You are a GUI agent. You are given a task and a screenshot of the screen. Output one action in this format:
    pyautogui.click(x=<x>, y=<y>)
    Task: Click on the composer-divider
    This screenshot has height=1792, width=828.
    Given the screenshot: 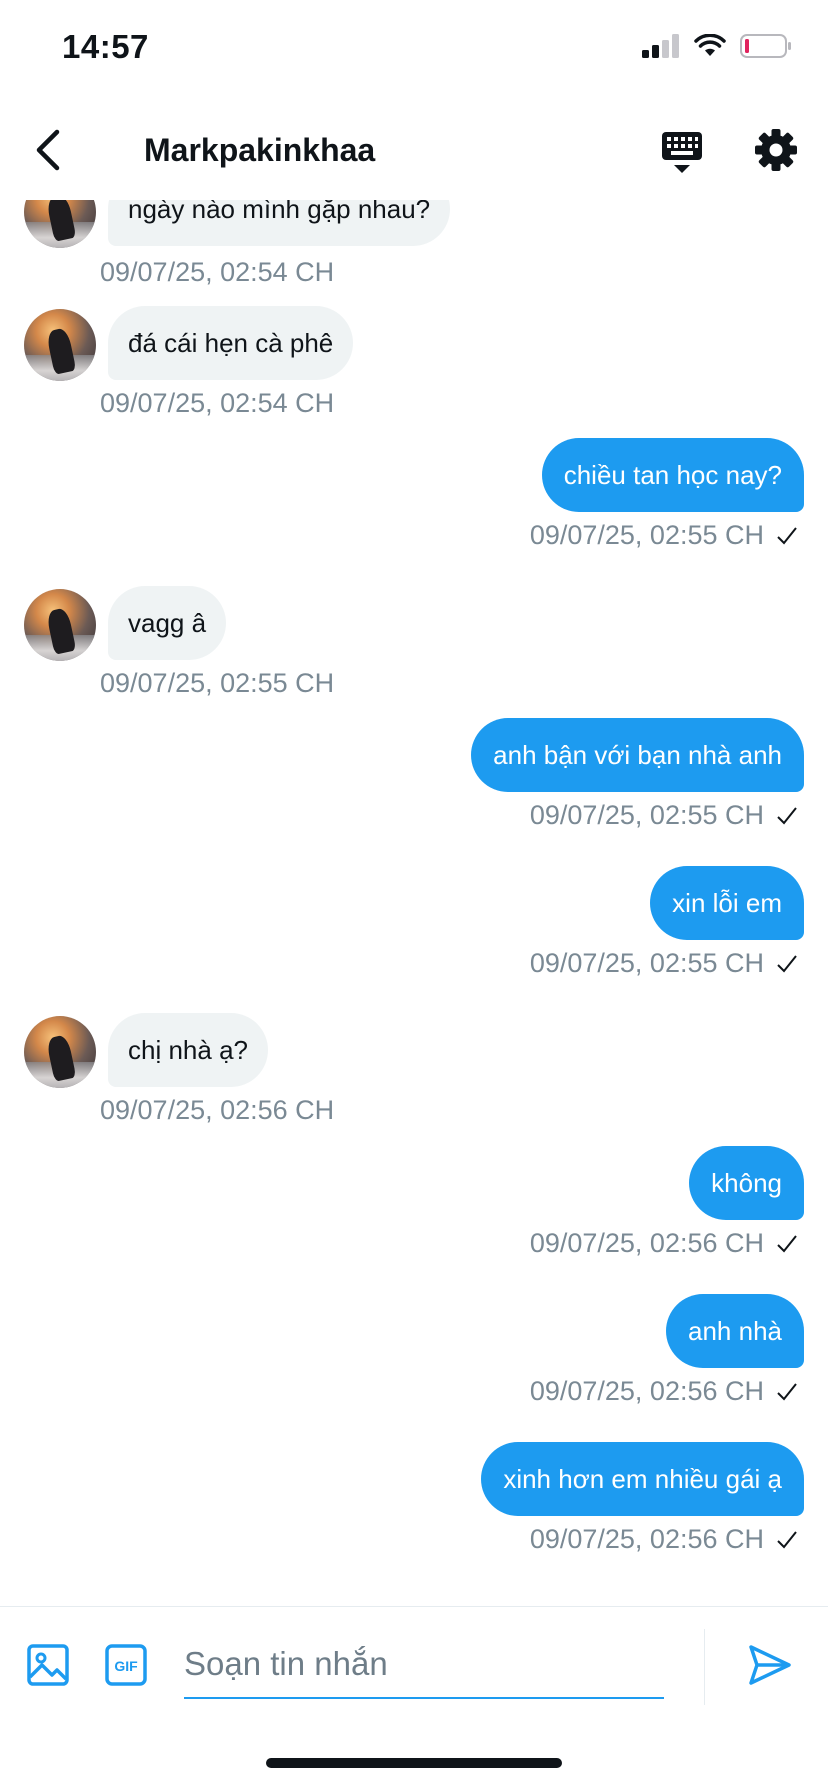 What is the action you would take?
    pyautogui.click(x=704, y=1667)
    